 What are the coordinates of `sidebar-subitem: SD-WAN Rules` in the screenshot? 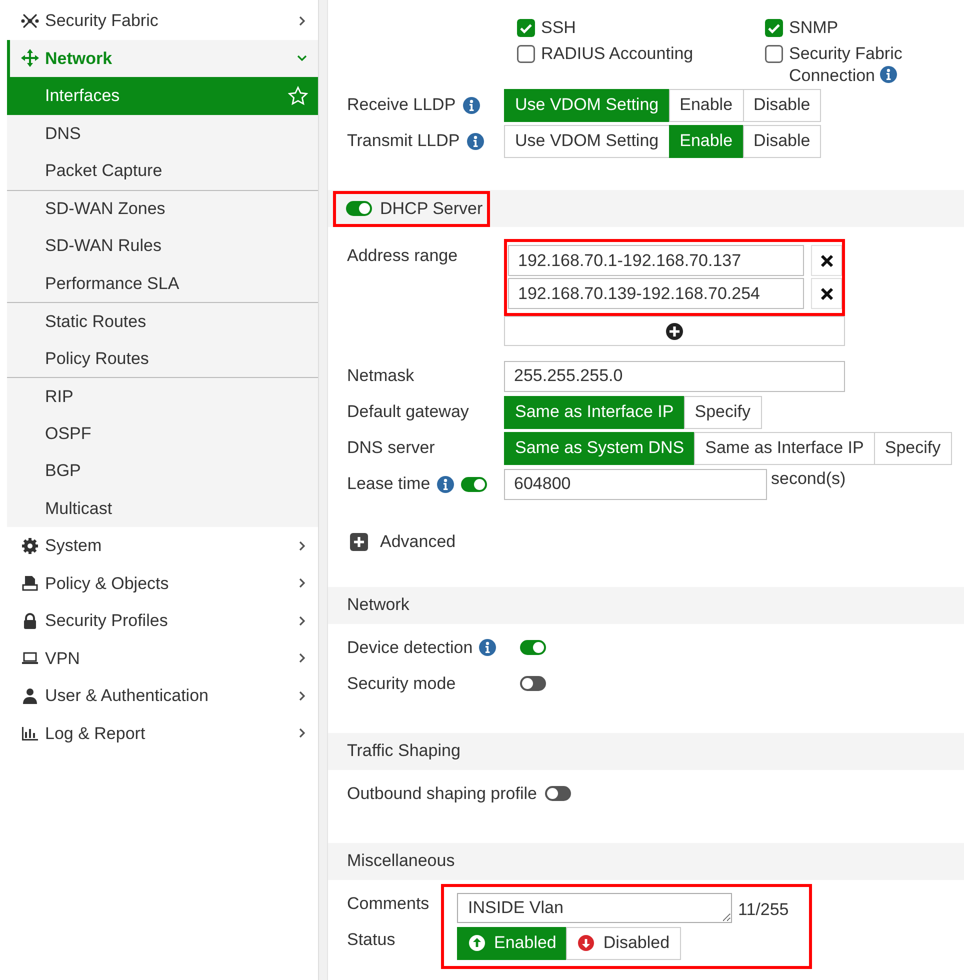 It's located at (162, 245).